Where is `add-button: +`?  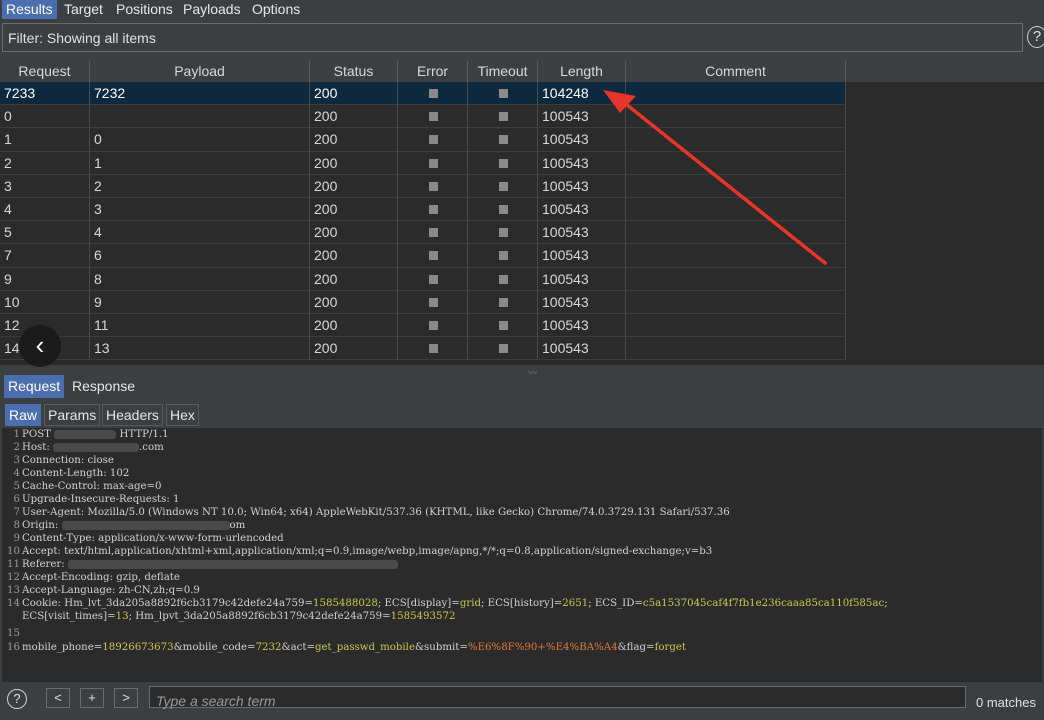
add-button: + is located at coordinates (92, 698).